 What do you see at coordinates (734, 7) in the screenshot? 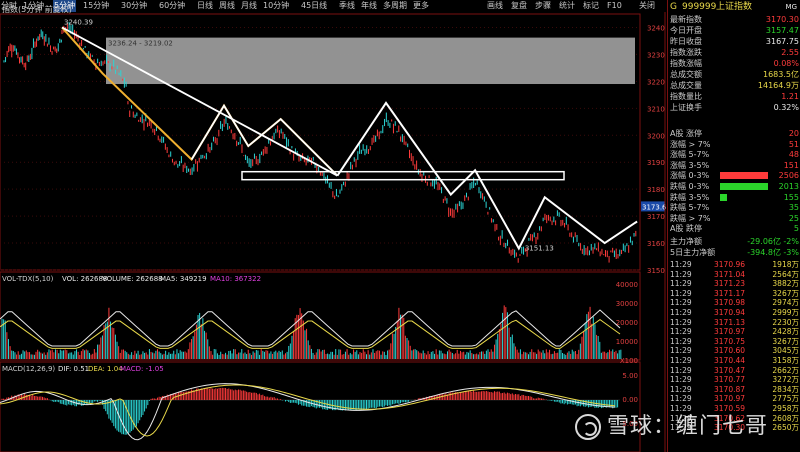
I see `security-name: 上证指数` at bounding box center [734, 7].